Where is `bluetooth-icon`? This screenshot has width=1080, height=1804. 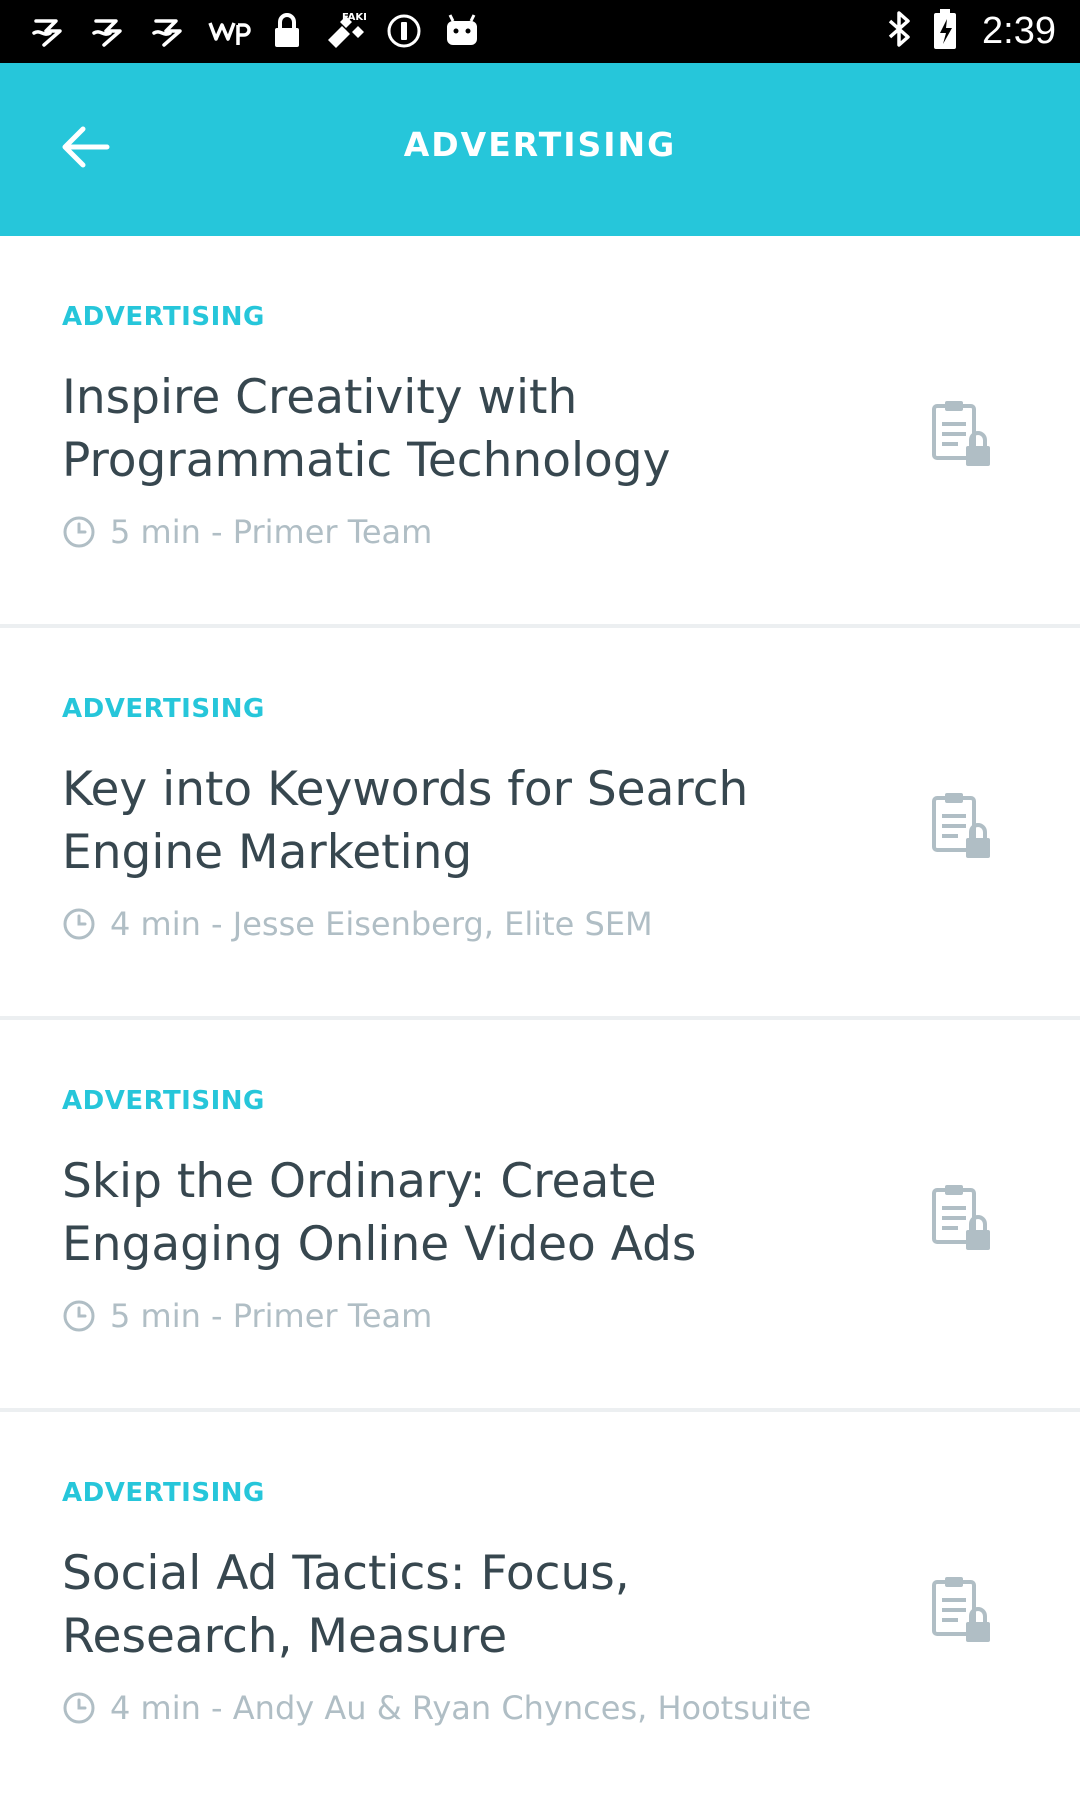
bluetooth-icon is located at coordinates (899, 31).